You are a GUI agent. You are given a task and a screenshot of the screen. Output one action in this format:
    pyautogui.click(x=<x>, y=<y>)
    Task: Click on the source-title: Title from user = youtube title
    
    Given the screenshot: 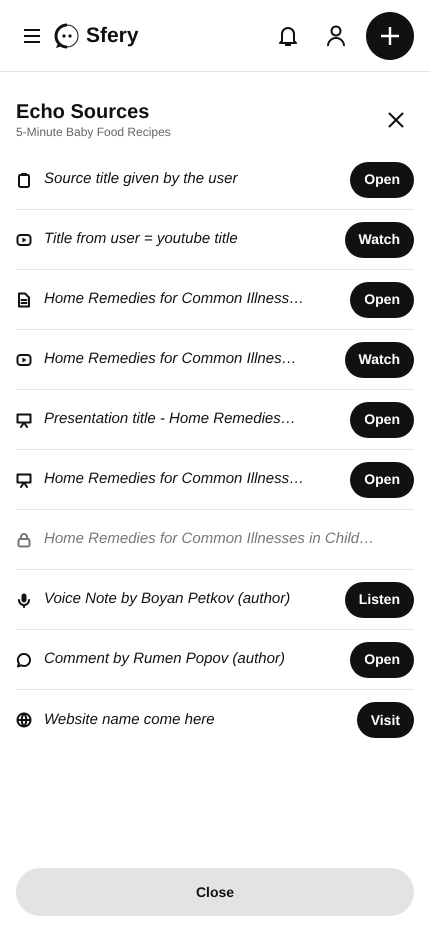 What is the action you would take?
    pyautogui.click(x=141, y=239)
    